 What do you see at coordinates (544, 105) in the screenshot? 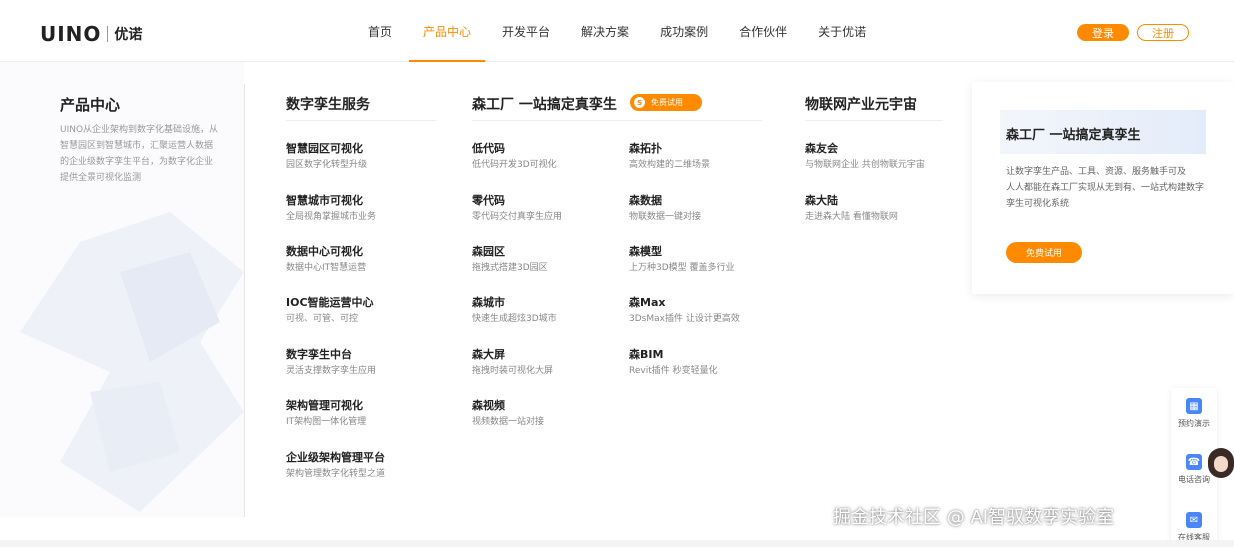
I see `factory-heading: 森工厂 一站搞定真孪生` at bounding box center [544, 105].